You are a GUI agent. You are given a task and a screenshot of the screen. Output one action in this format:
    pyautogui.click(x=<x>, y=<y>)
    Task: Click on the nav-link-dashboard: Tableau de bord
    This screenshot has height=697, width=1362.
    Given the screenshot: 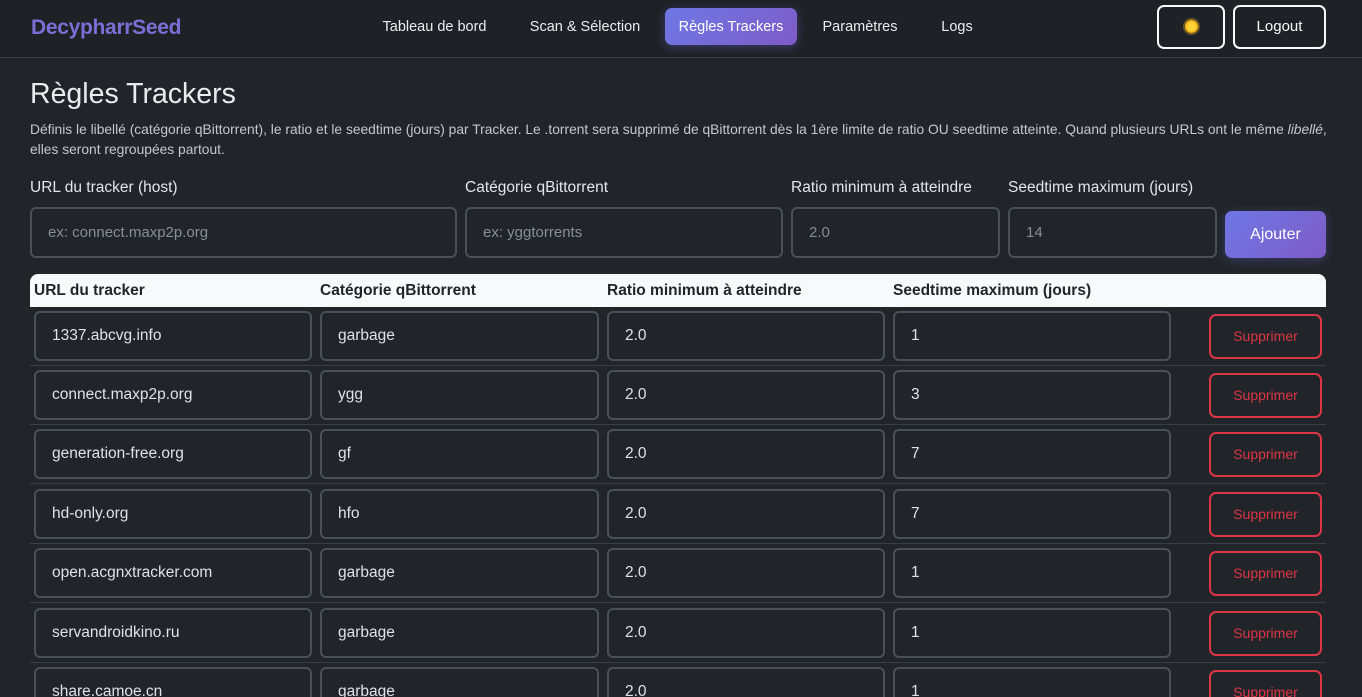 What is the action you would take?
    pyautogui.click(x=434, y=26)
    